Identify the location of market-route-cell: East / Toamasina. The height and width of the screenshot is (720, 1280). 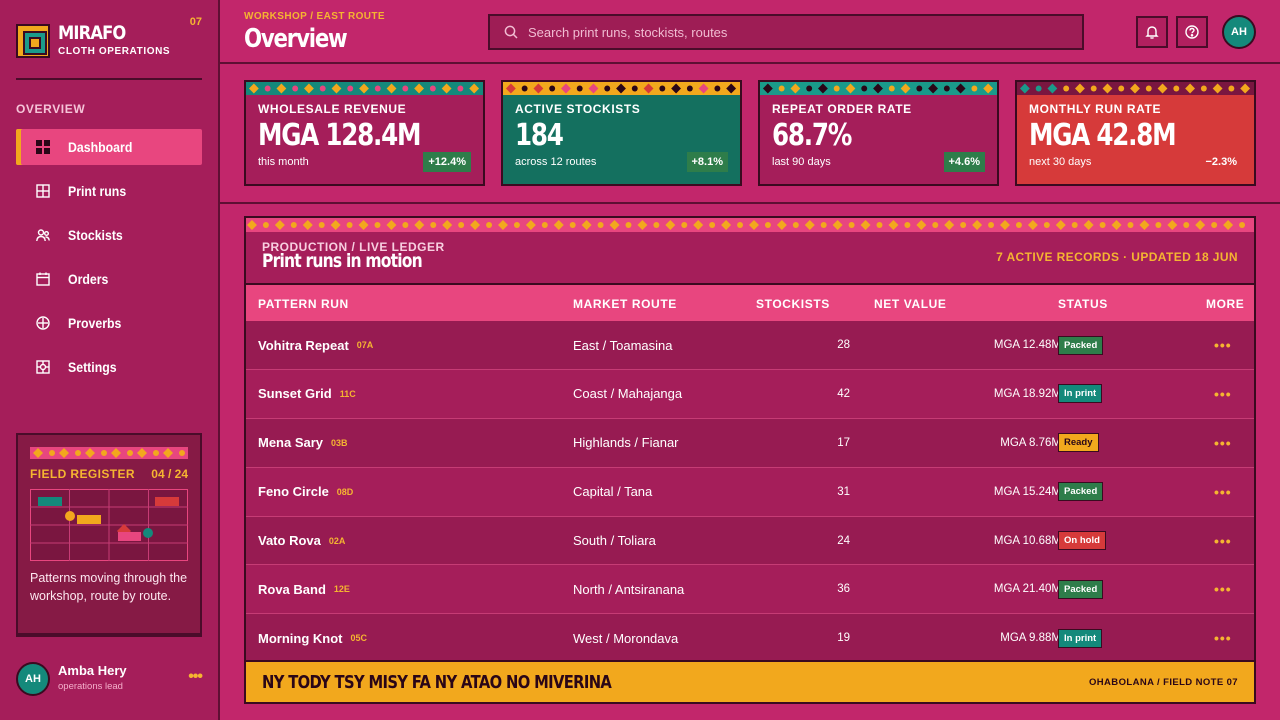
(623, 345).